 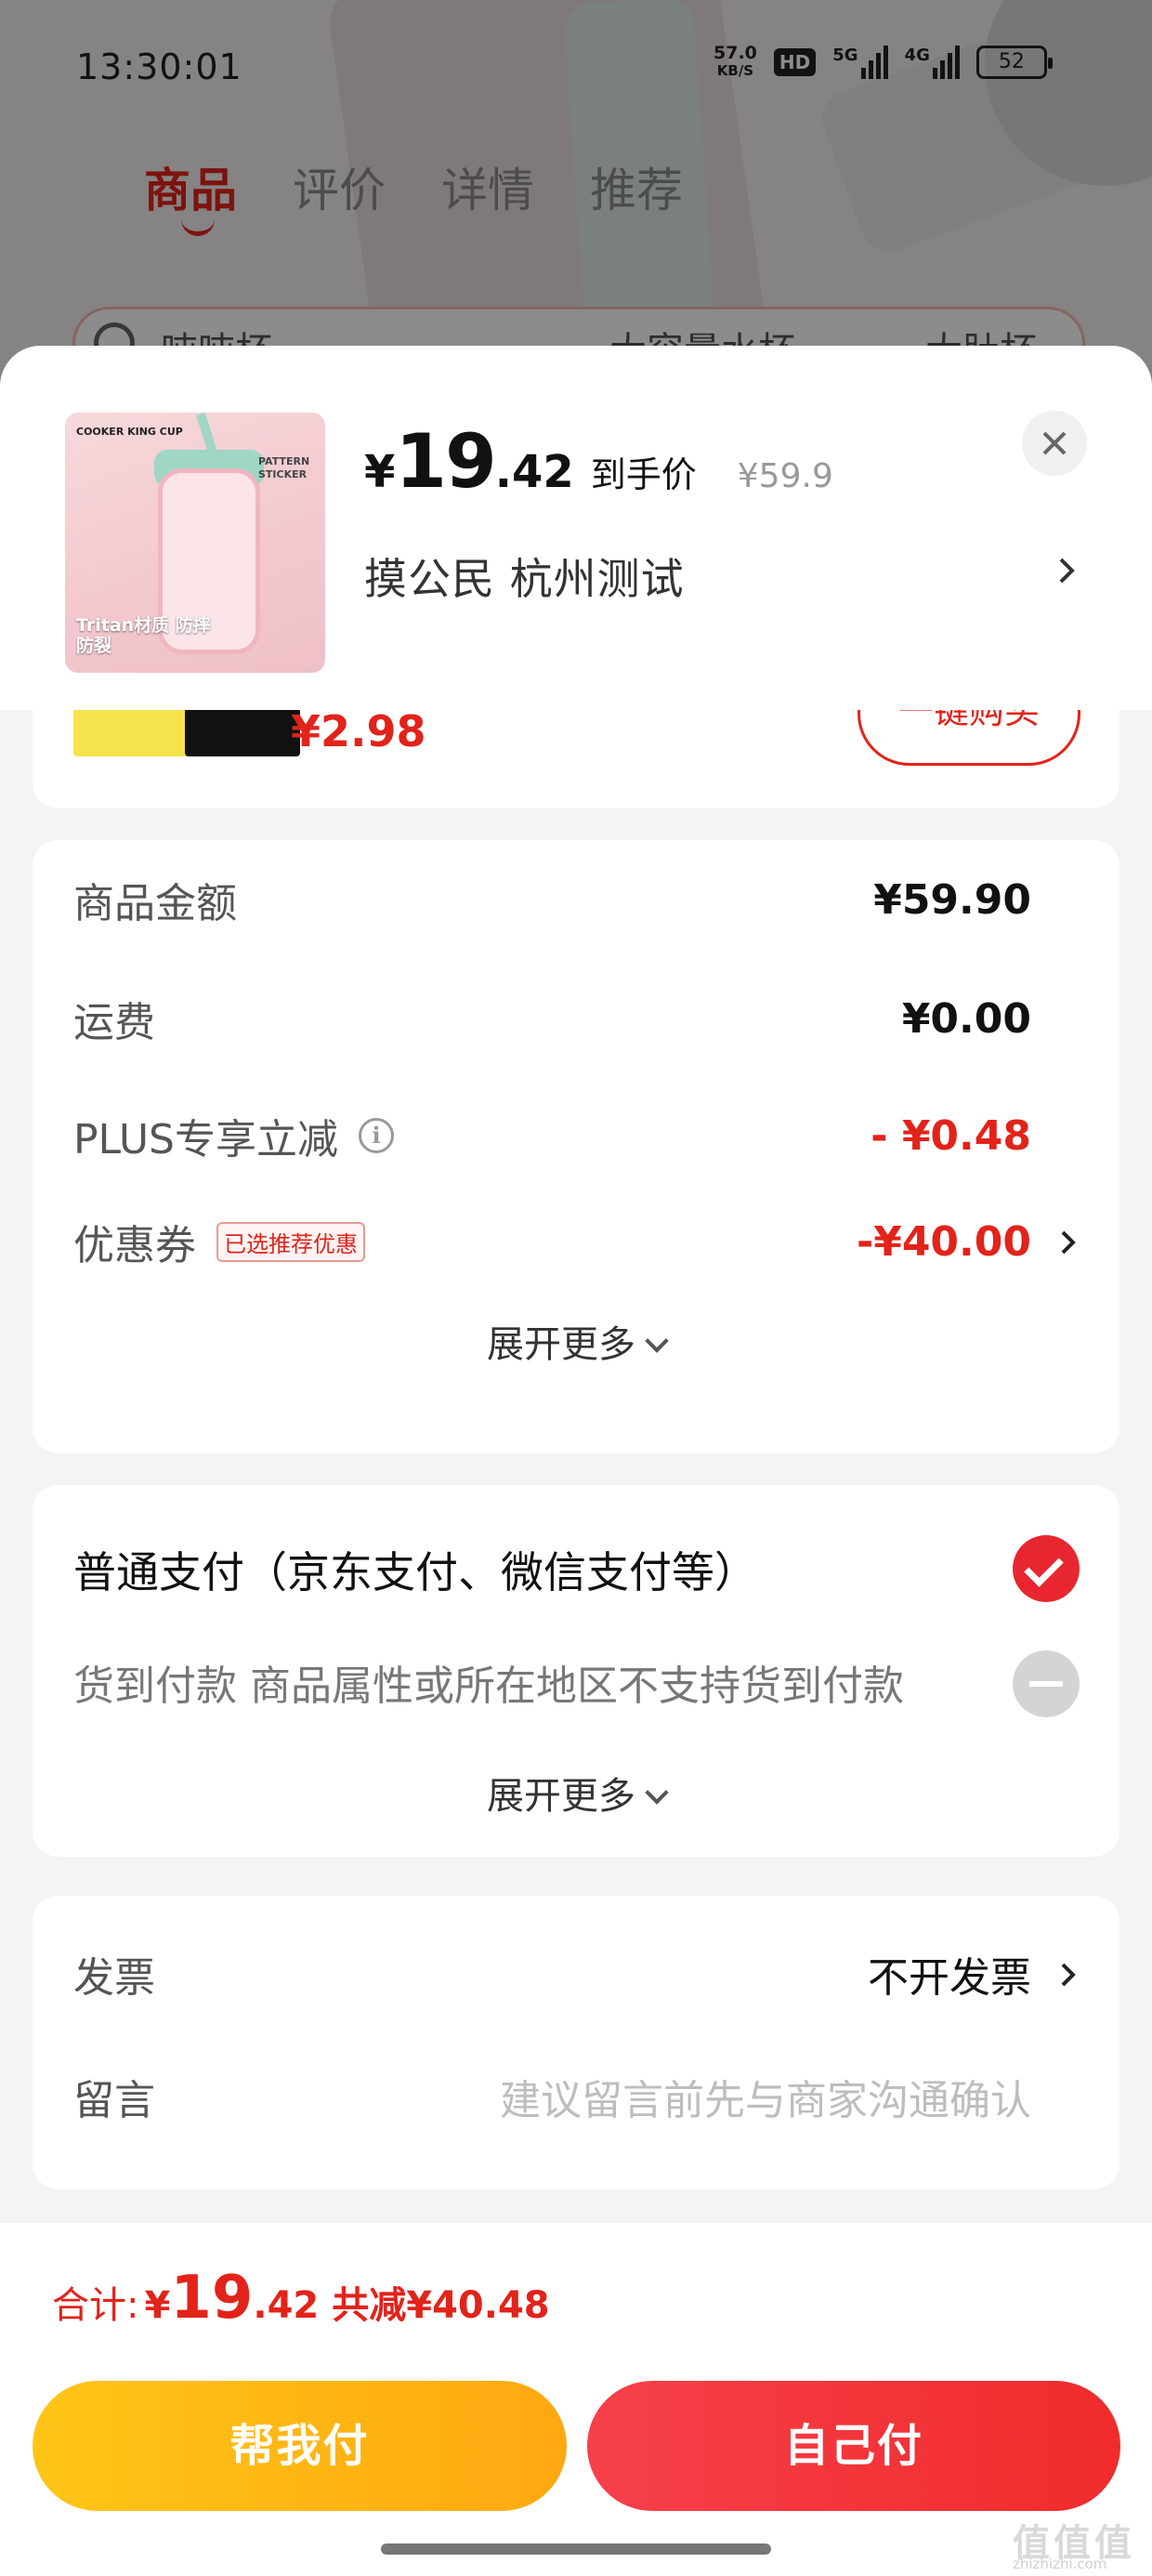 What do you see at coordinates (441, 2305) in the screenshot?
I see `total-saved: 共减¥40.48` at bounding box center [441, 2305].